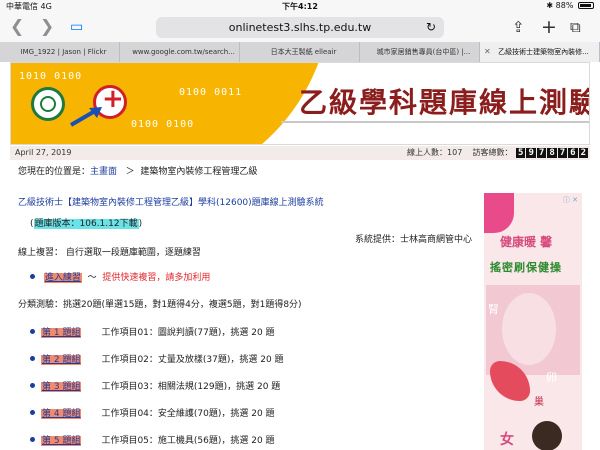 The image size is (600, 450). What do you see at coordinates (529, 329) in the screenshot?
I see `ad-figure` at bounding box center [529, 329].